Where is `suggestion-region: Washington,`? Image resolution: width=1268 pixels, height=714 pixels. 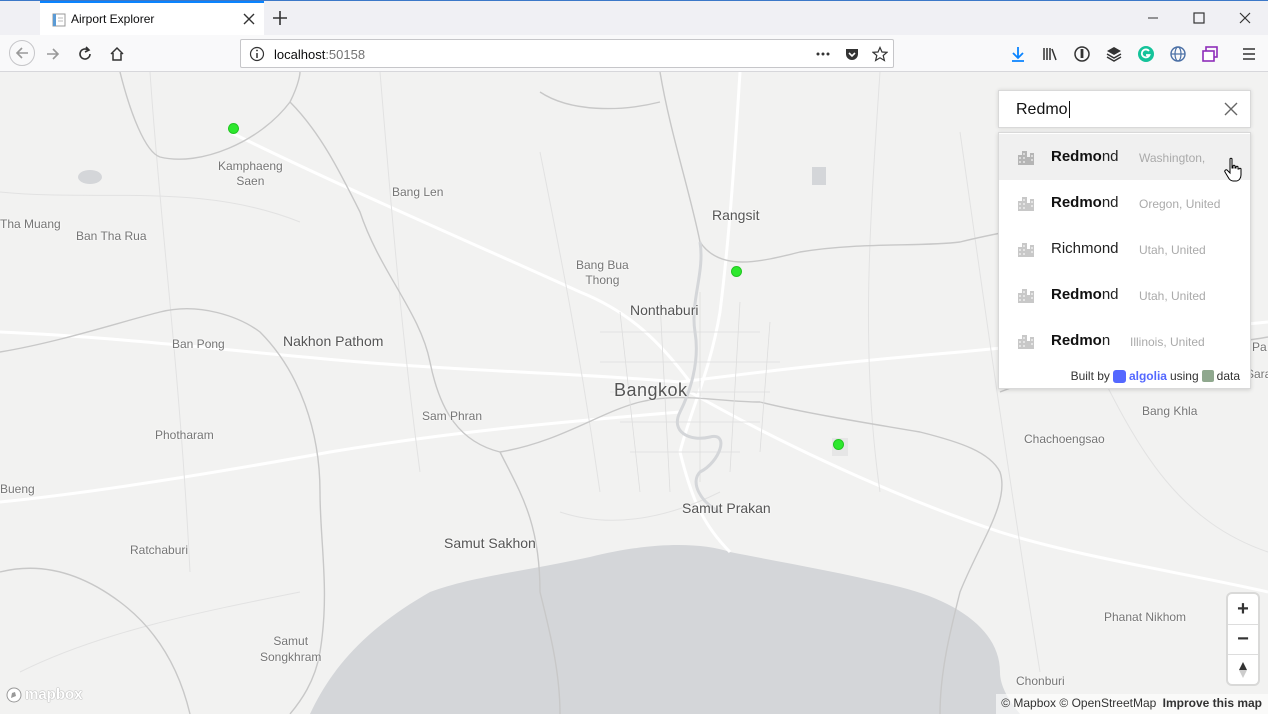
suggestion-region: Washington, is located at coordinates (1172, 158).